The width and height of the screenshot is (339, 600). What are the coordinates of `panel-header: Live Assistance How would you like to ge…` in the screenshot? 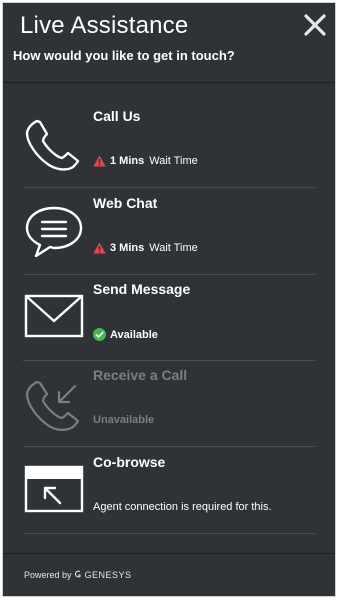 It's located at (169, 43).